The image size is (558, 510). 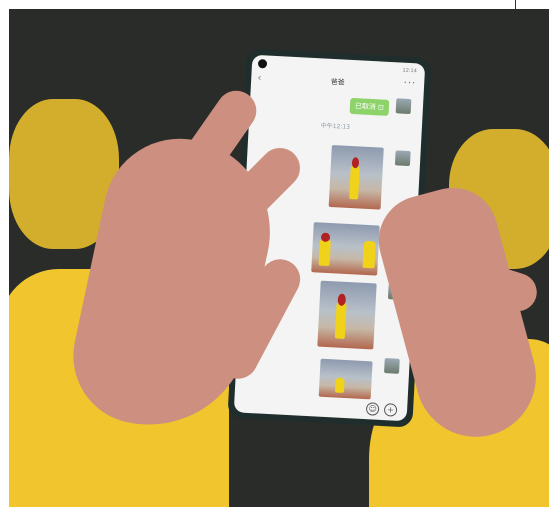 What do you see at coordinates (409, 84) in the screenshot?
I see `more-dots-icon: ···` at bounding box center [409, 84].